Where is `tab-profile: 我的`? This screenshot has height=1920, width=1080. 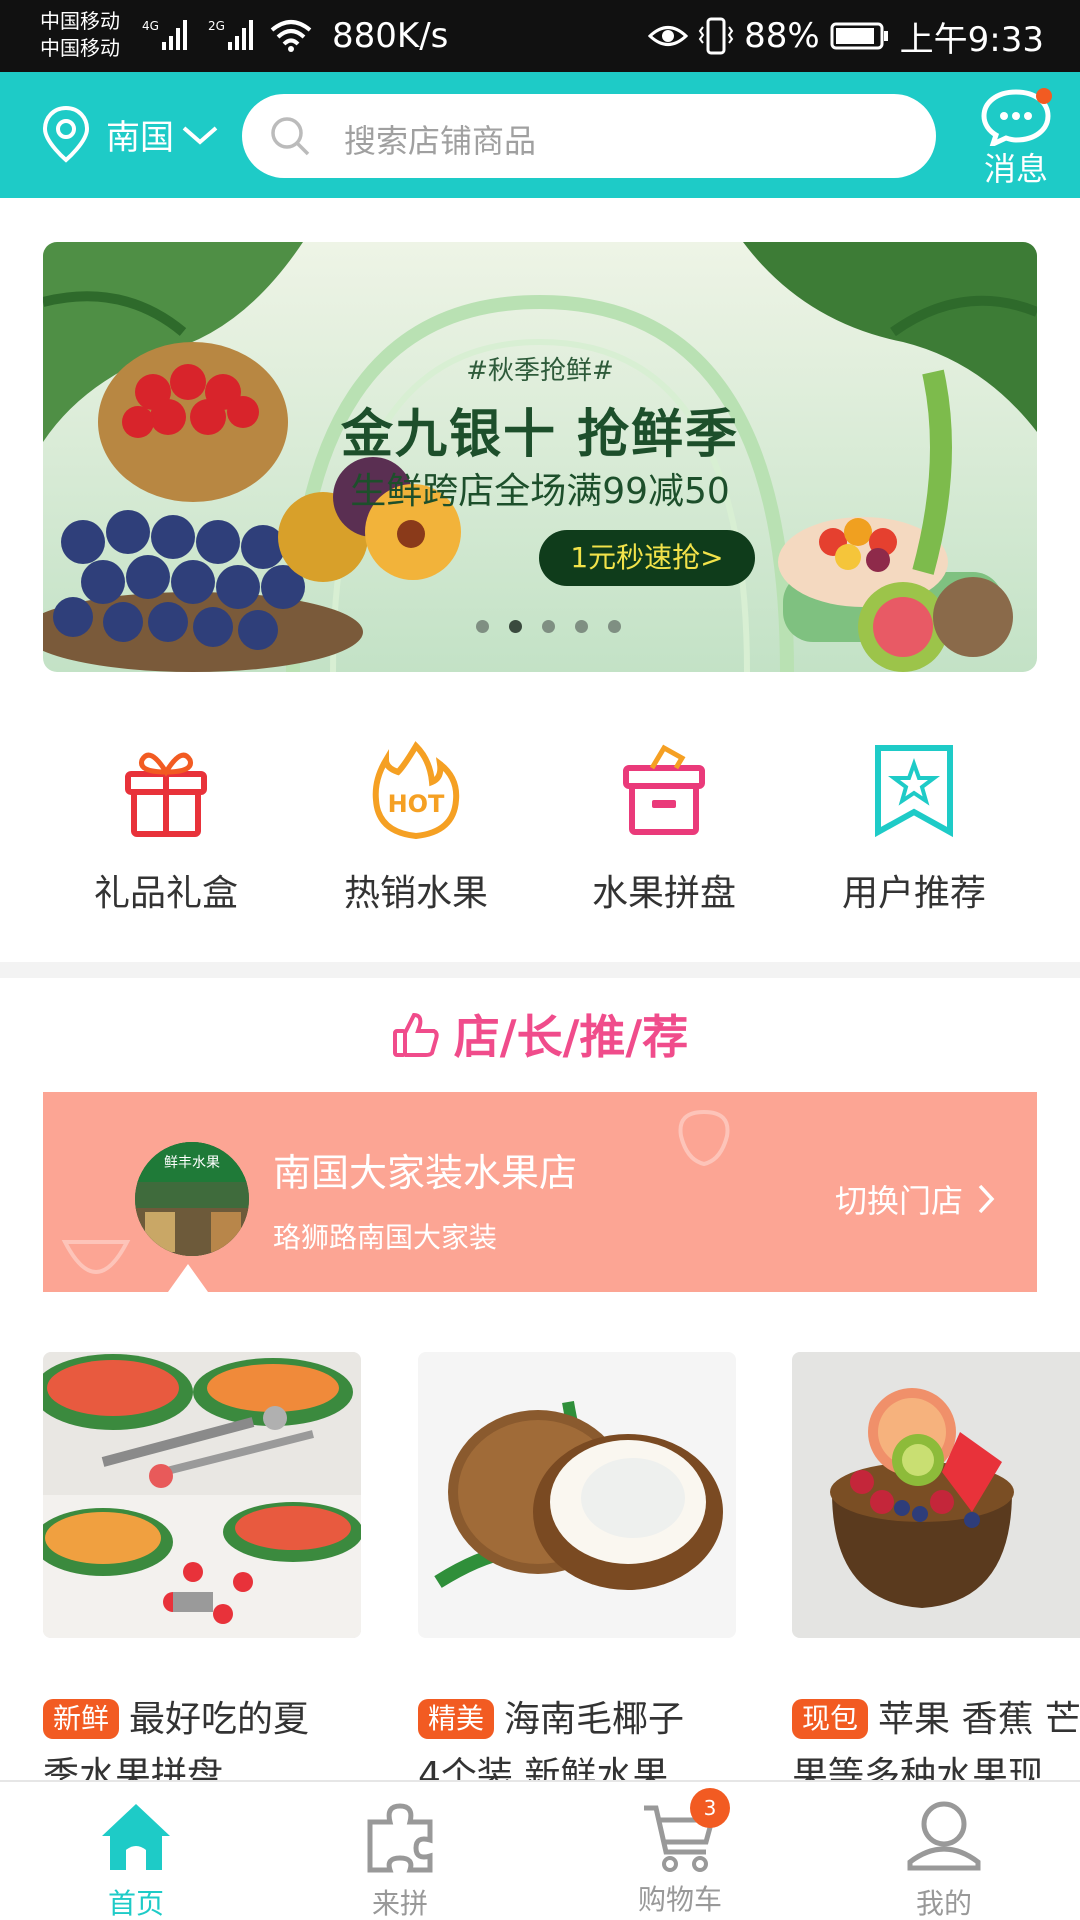 tab-profile: 我的 is located at coordinates (944, 1858).